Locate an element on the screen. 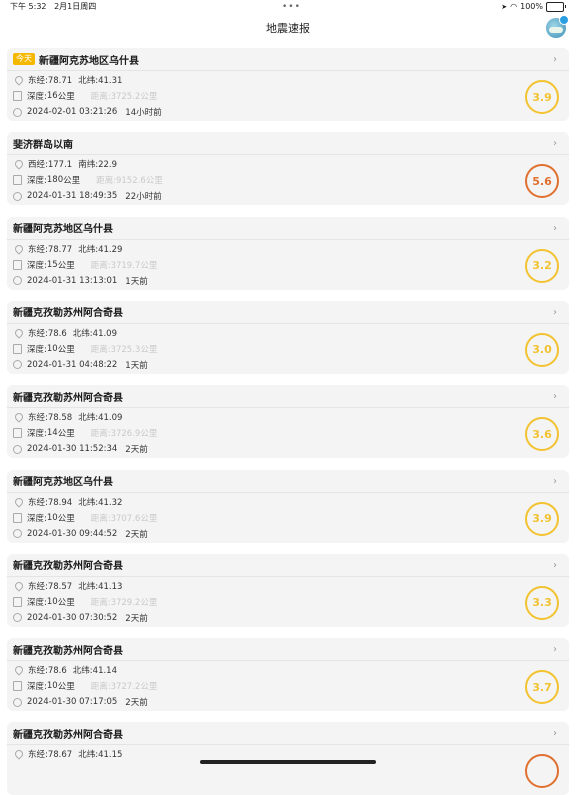 This screenshot has width=576, height=795. time-row: 2024-01-30 07:30:52 2天前 is located at coordinates (80, 618).